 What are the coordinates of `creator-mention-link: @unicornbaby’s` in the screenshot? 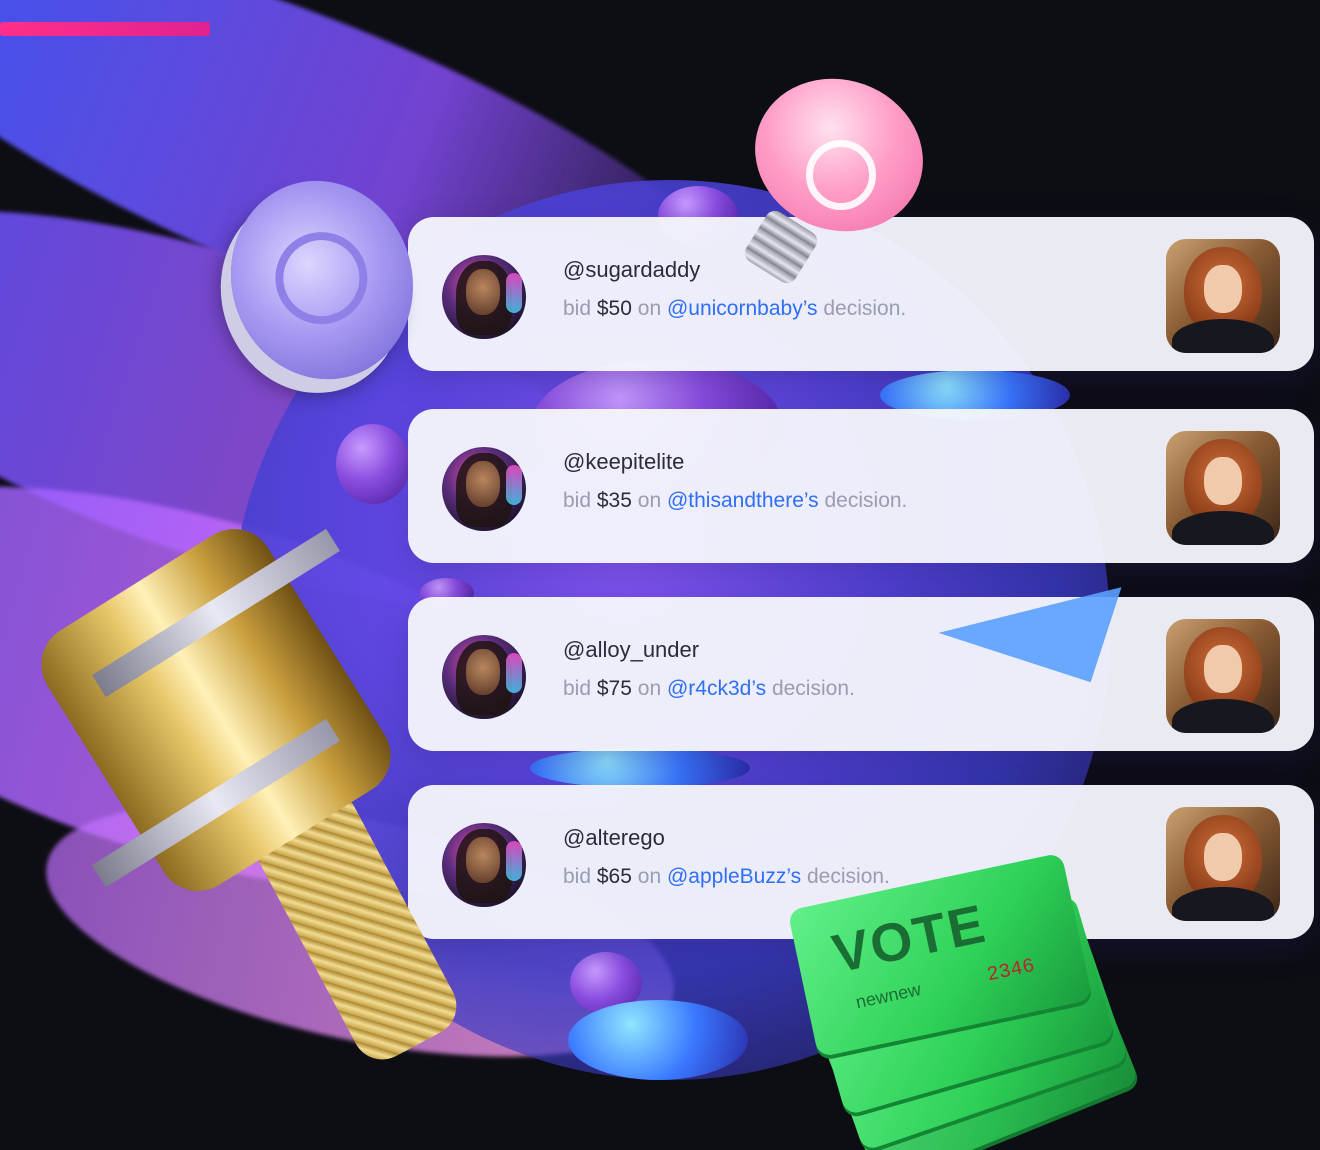 It's located at (742, 308).